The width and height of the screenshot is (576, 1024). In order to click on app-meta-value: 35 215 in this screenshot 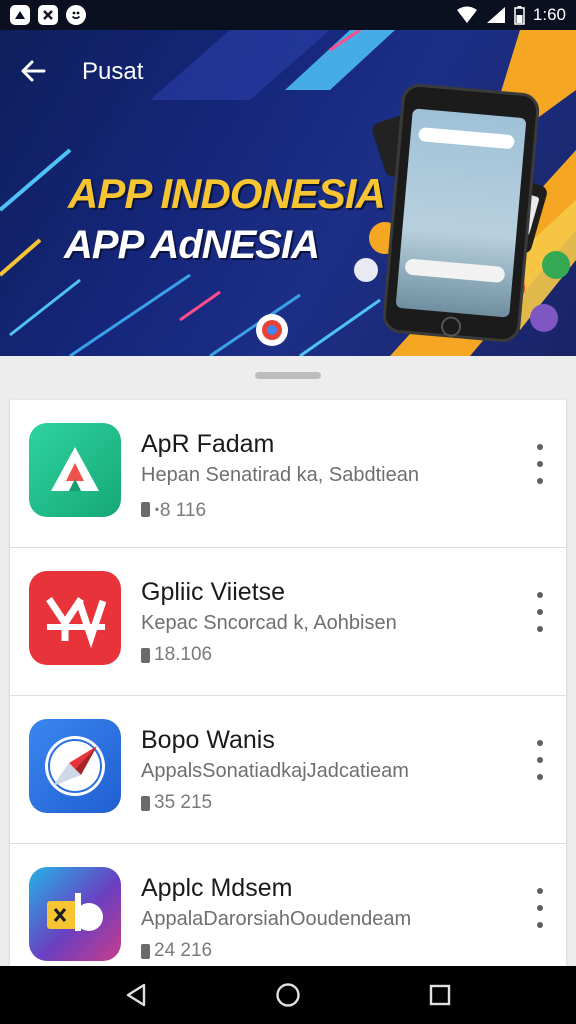, I will do `click(183, 802)`.